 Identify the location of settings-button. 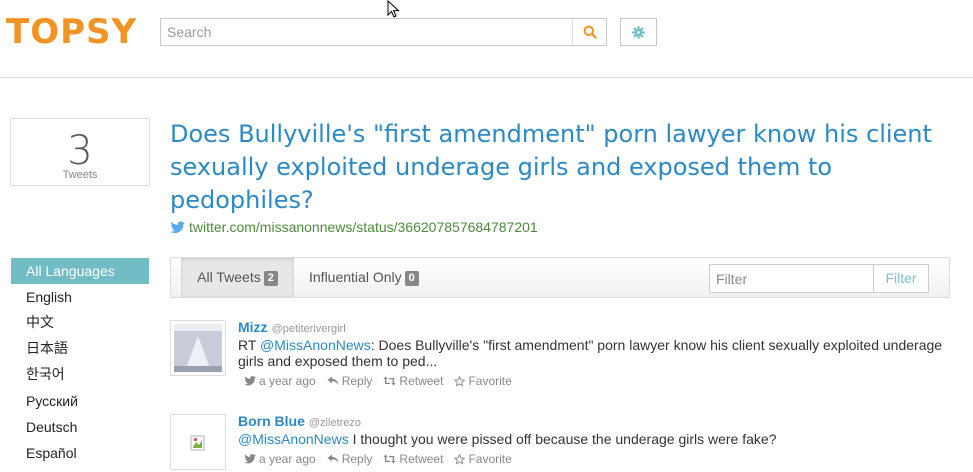
(638, 32).